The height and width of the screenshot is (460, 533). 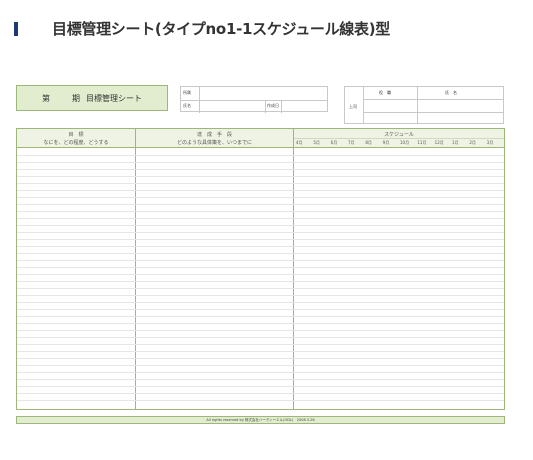 I want to click on month-label: 1月, so click(x=455, y=142).